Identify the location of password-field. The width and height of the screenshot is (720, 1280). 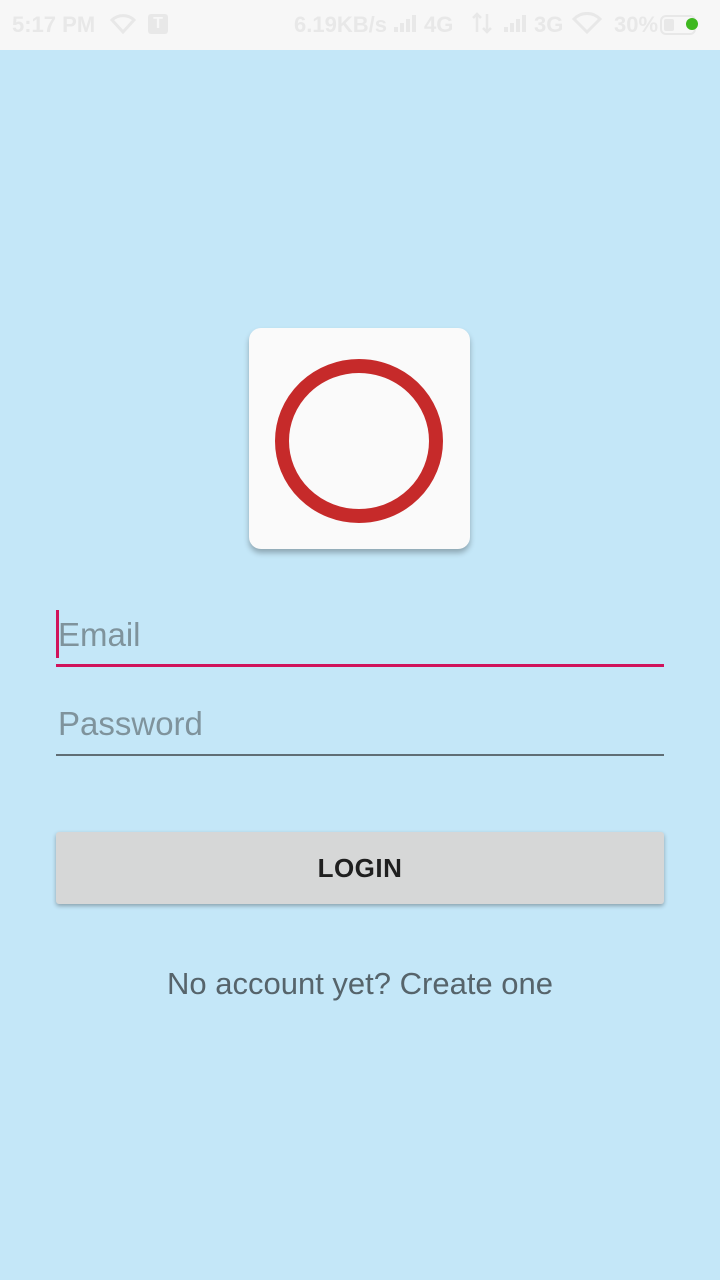
(360, 726).